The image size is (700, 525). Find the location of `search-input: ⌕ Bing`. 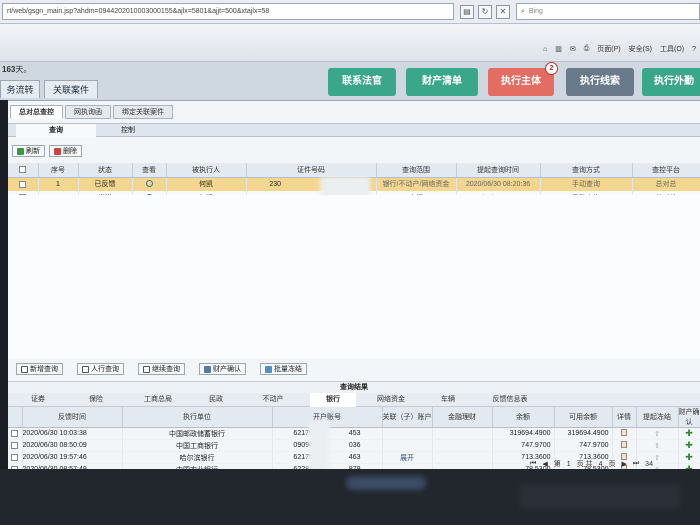

search-input: ⌕ Bing is located at coordinates (608, 11).